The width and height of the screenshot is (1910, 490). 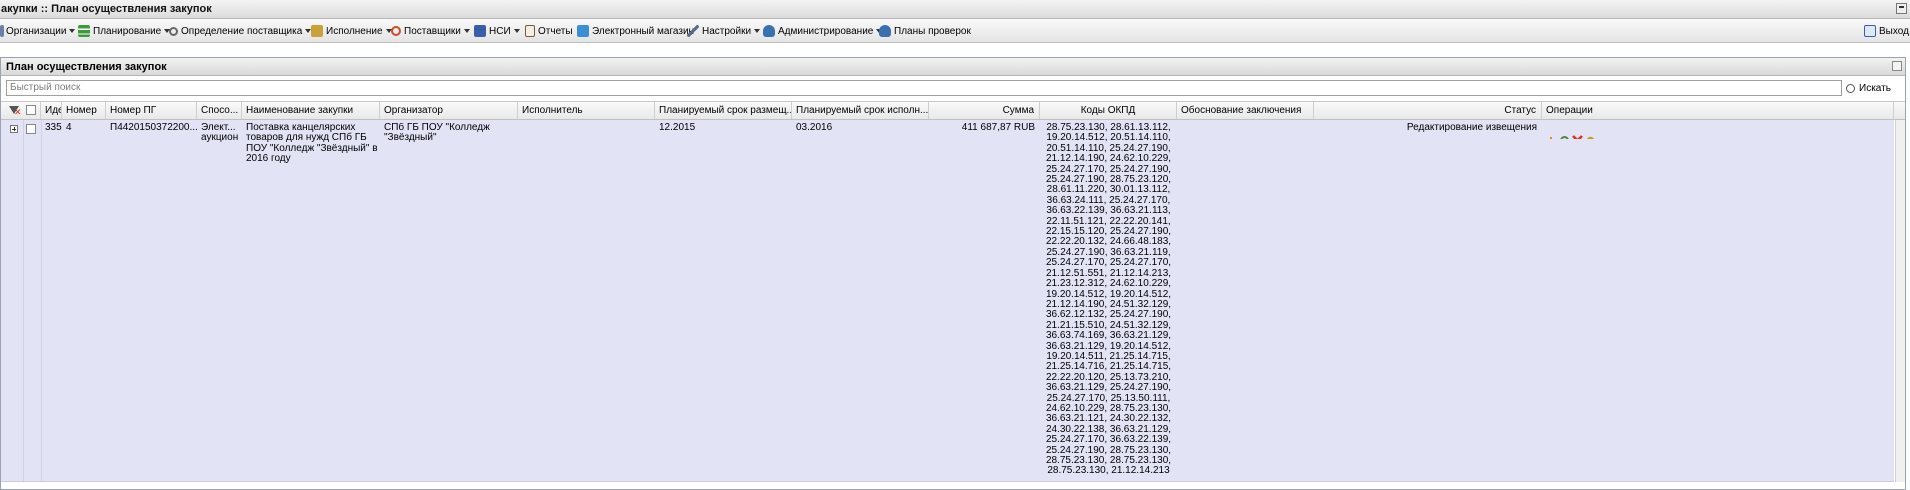 What do you see at coordinates (1590, 132) in the screenshot?
I see `settings-icon` at bounding box center [1590, 132].